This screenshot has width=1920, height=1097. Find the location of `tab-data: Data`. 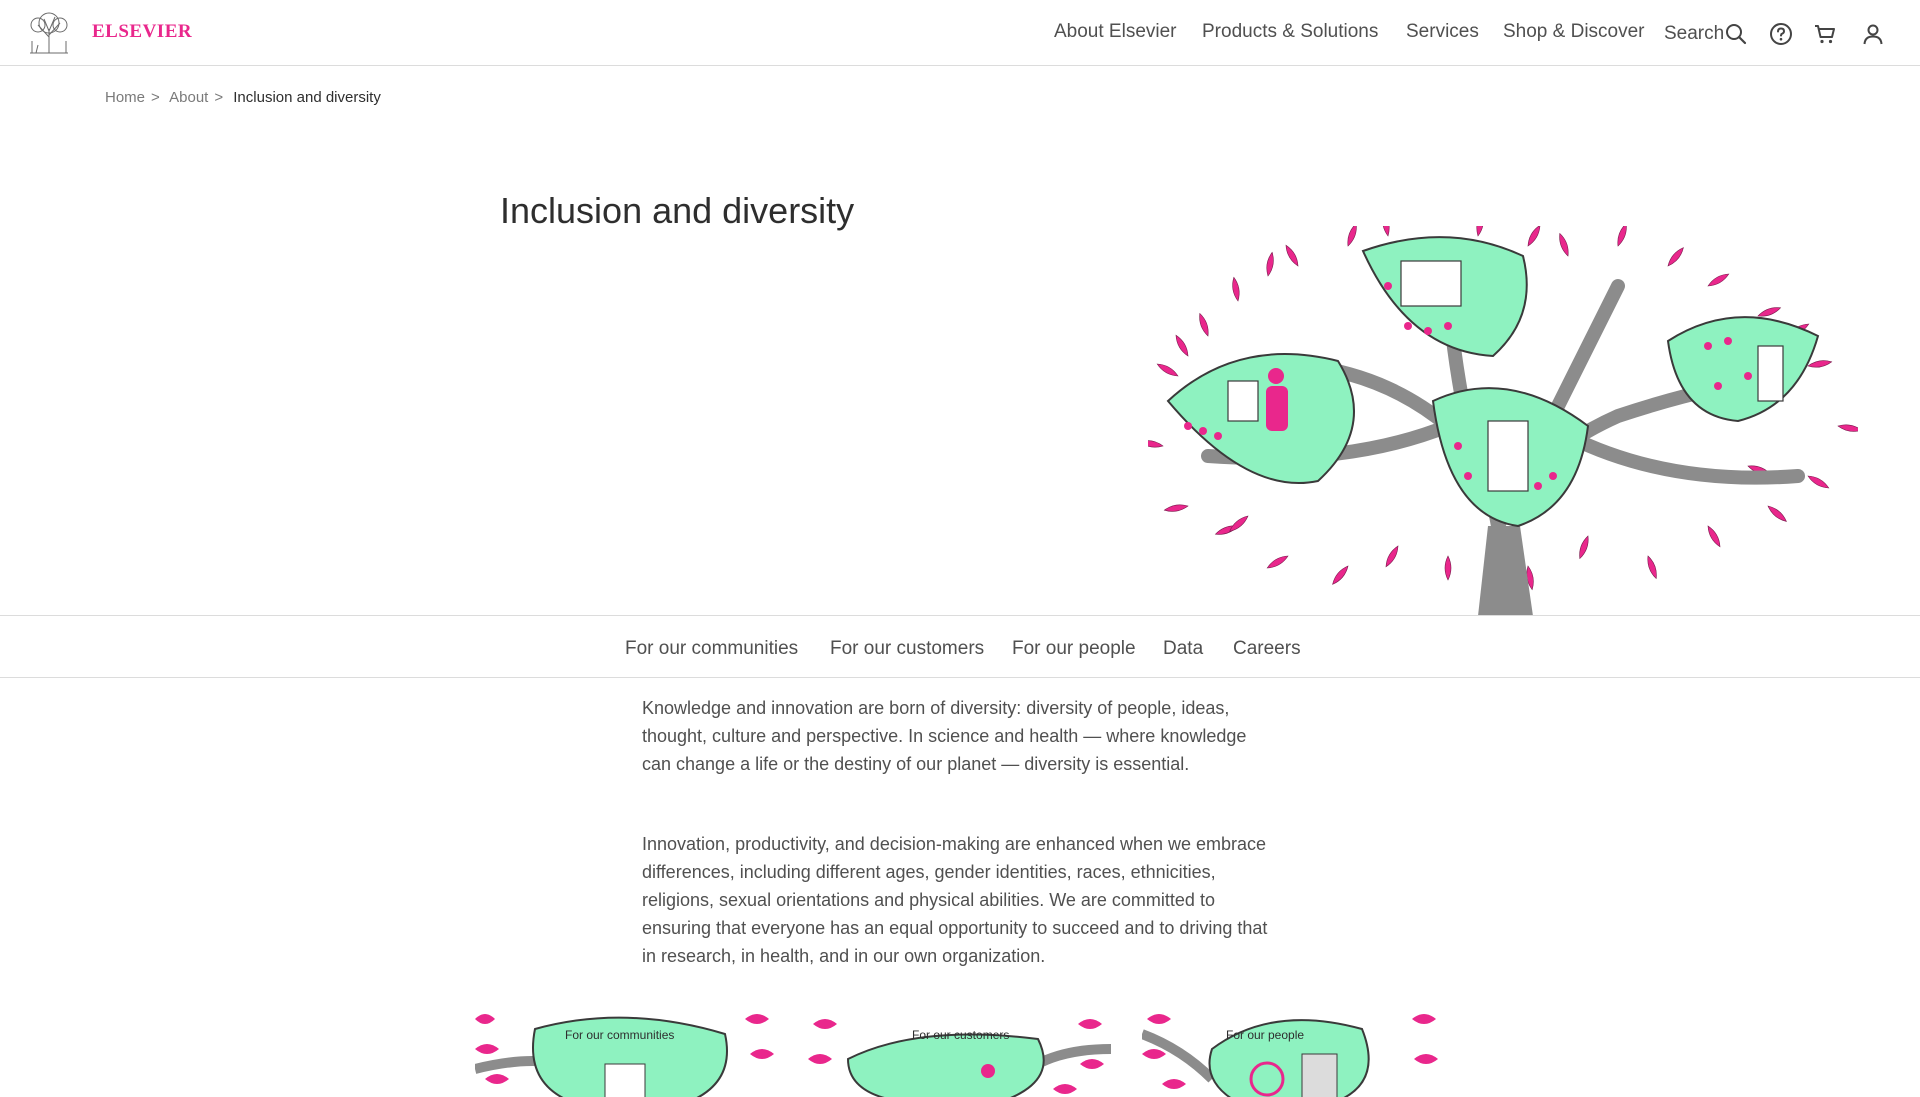

tab-data: Data is located at coordinates (1183, 649).